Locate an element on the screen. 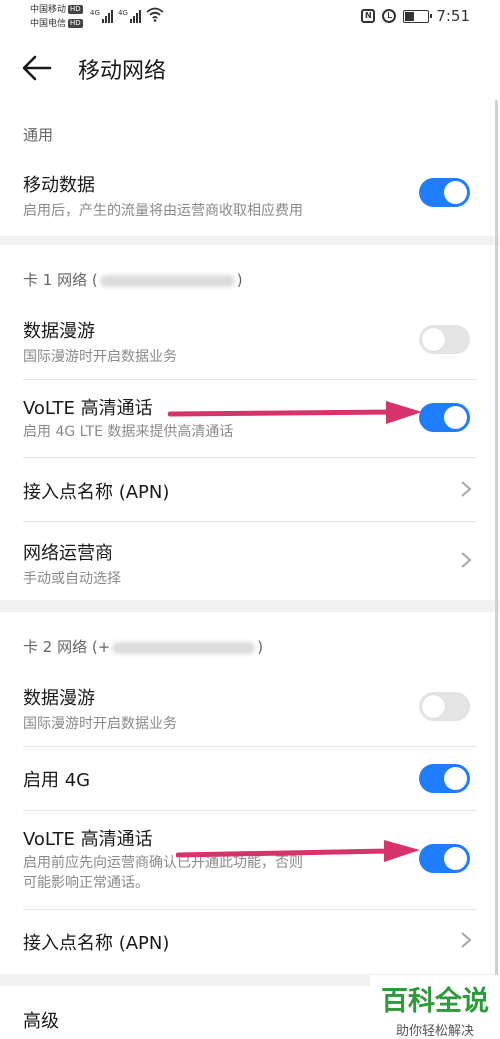 The image size is (500, 1039). battery-icon is located at coordinates (418, 16).